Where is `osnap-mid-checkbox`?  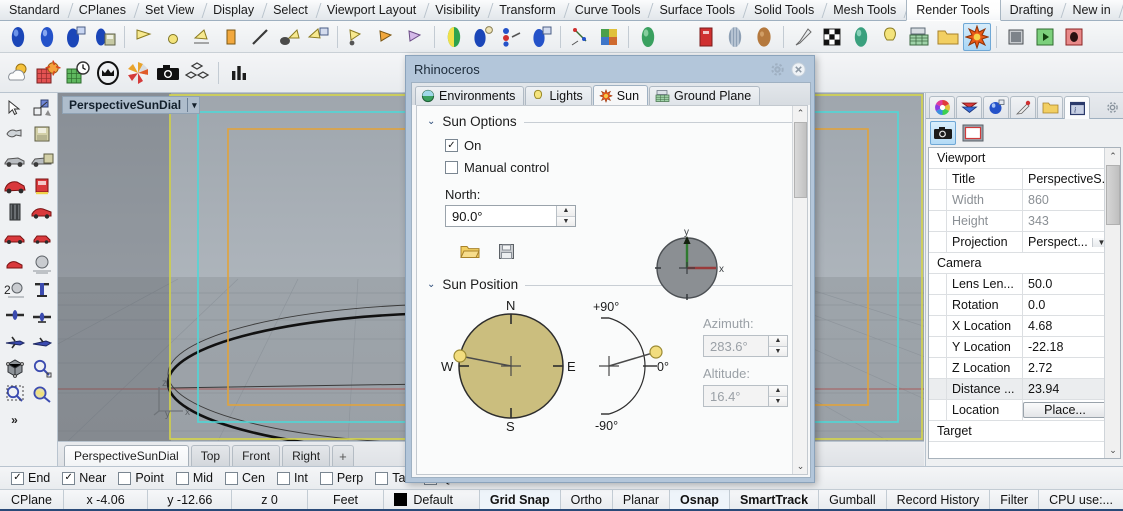
osnap-mid-checkbox is located at coordinates (182, 478).